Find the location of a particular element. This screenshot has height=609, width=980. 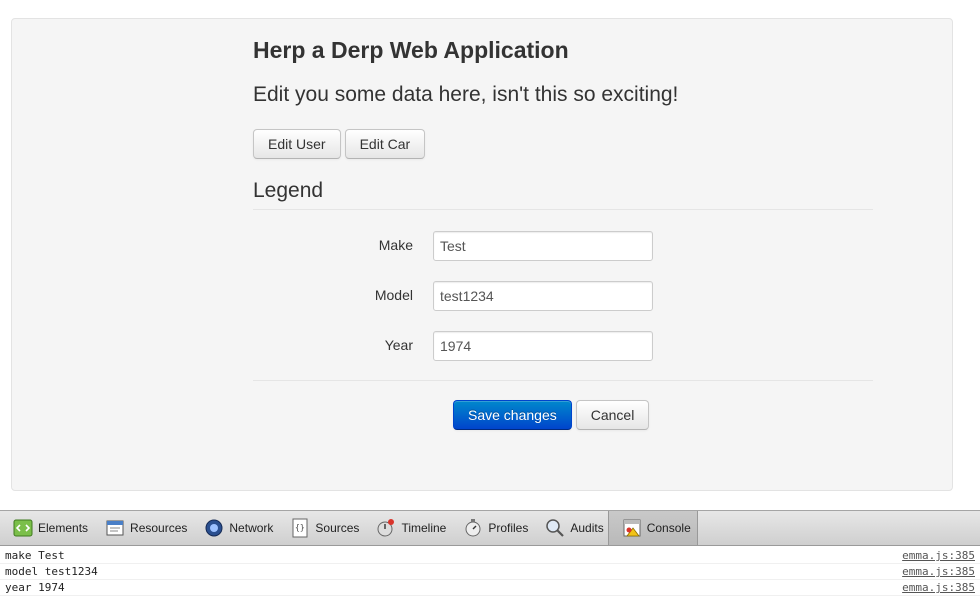

console-message: year 1974 is located at coordinates (35, 587).